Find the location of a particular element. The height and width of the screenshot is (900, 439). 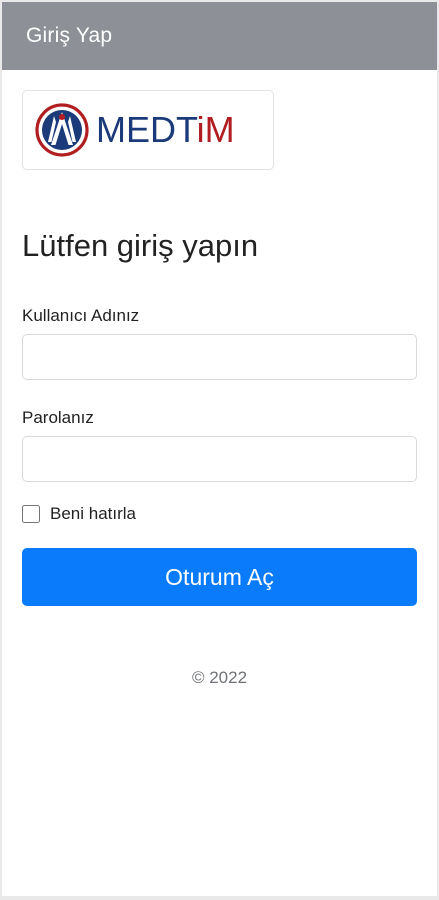

remember-me-checkbox is located at coordinates (31, 514).